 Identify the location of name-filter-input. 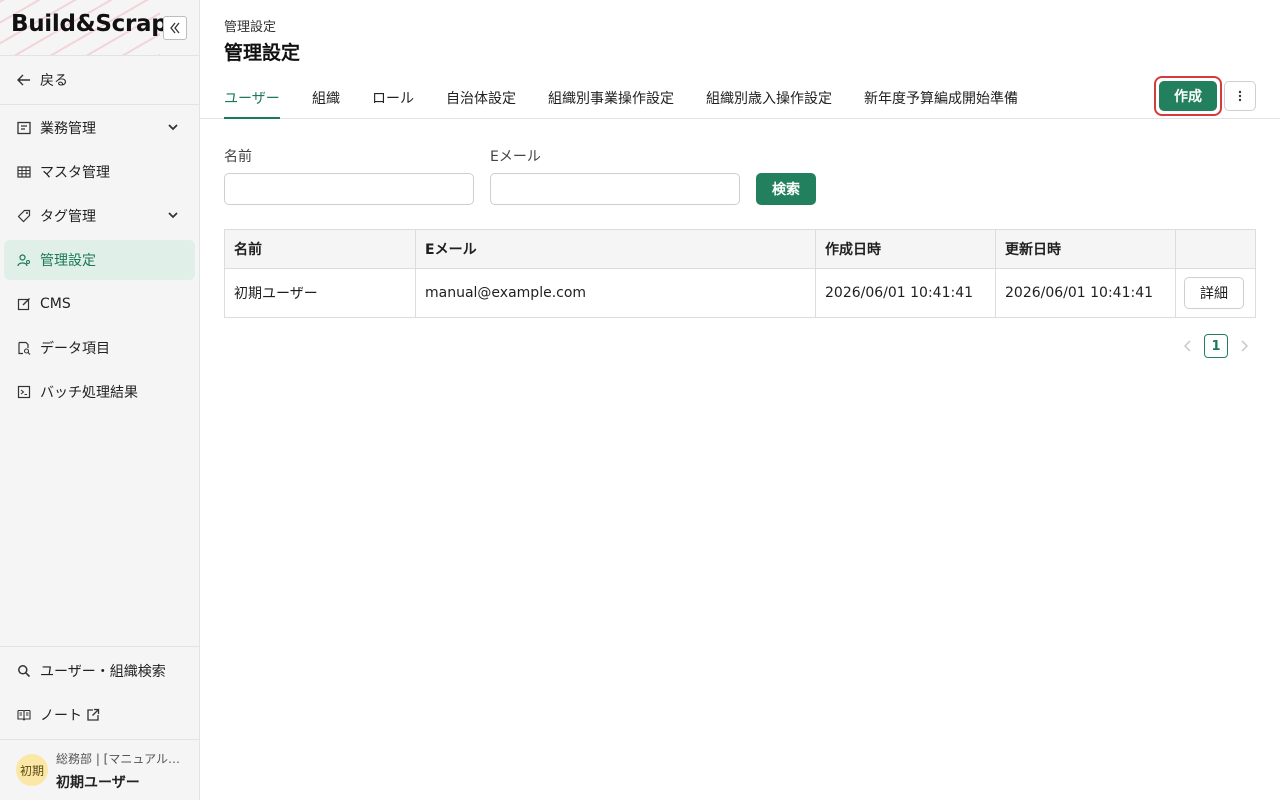
(349, 189).